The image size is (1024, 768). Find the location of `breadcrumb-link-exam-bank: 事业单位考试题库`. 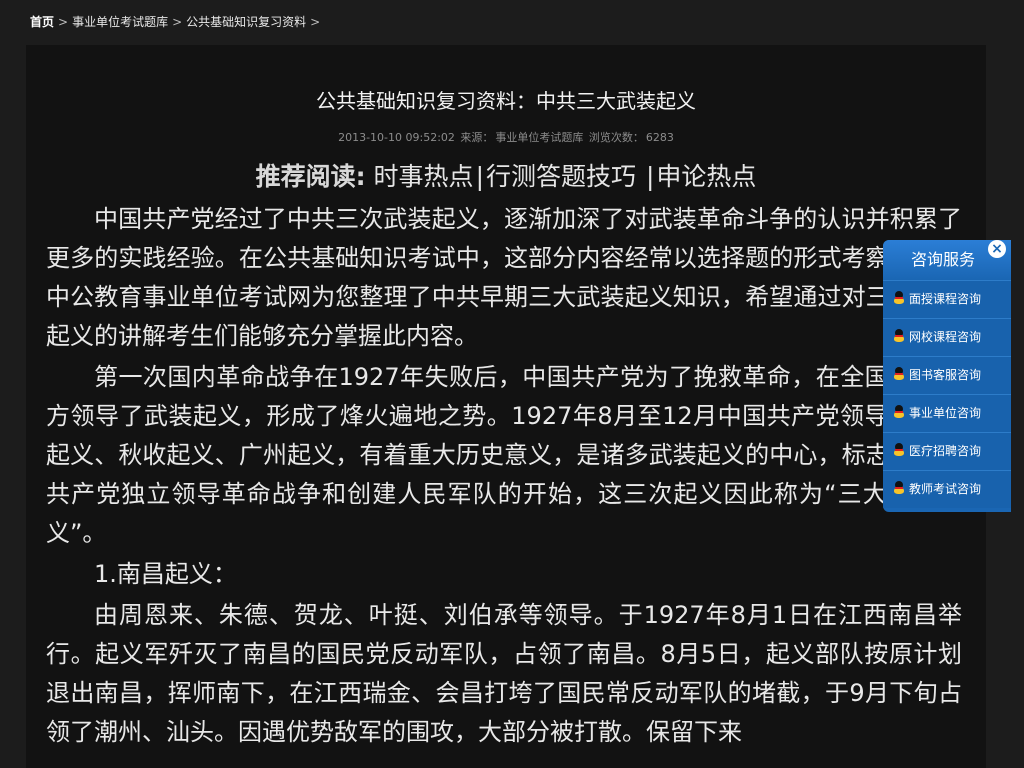

breadcrumb-link-exam-bank: 事业单位考试题库 is located at coordinates (120, 22).